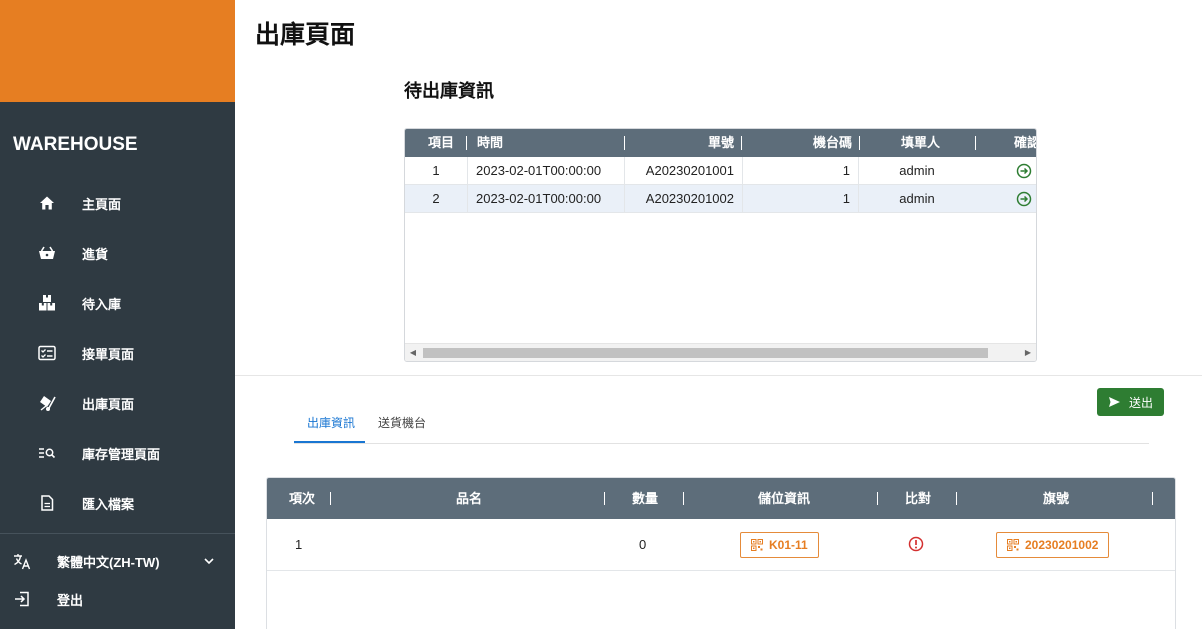 This screenshot has width=1202, height=629. I want to click on detail-table-header: 項次 品名 數量 儲位資訊 比對 旗號, so click(721, 498).